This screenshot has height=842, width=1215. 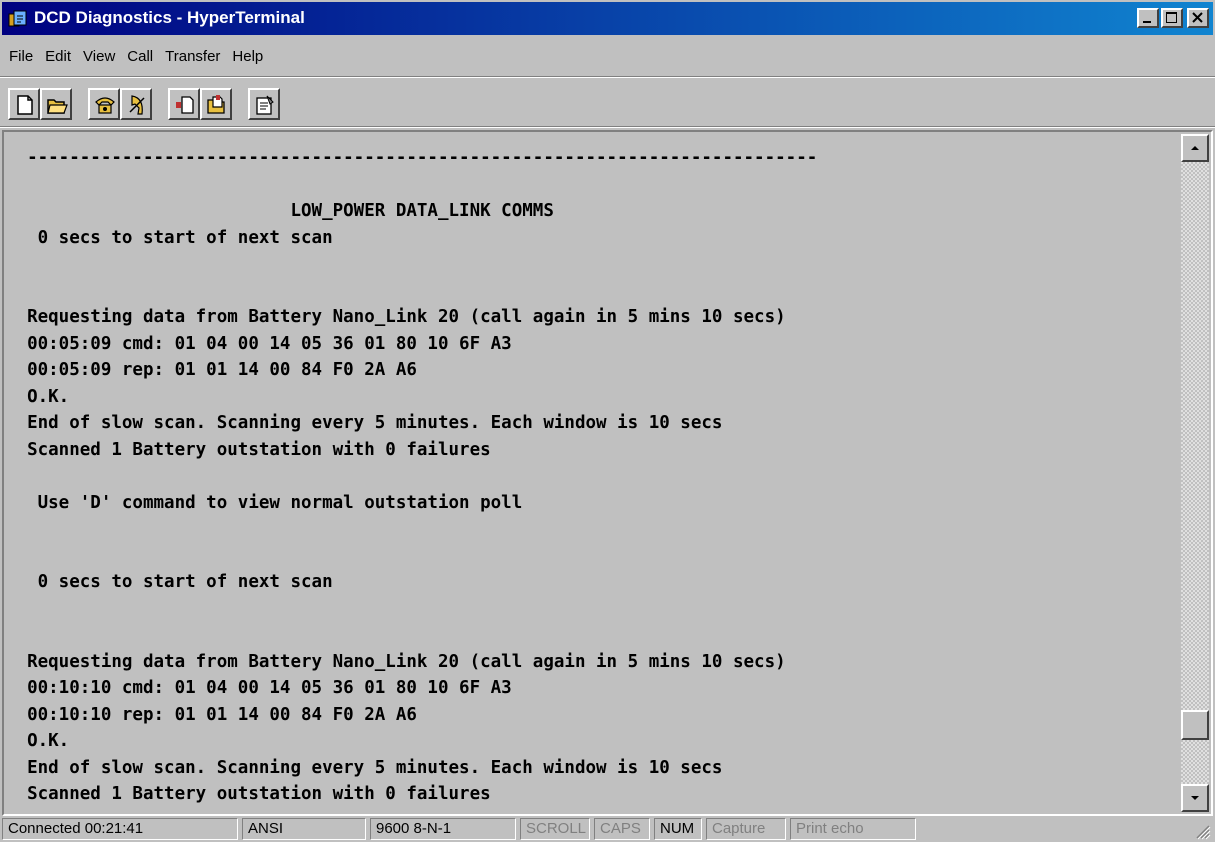 What do you see at coordinates (140, 58) in the screenshot?
I see `menu-call: Call` at bounding box center [140, 58].